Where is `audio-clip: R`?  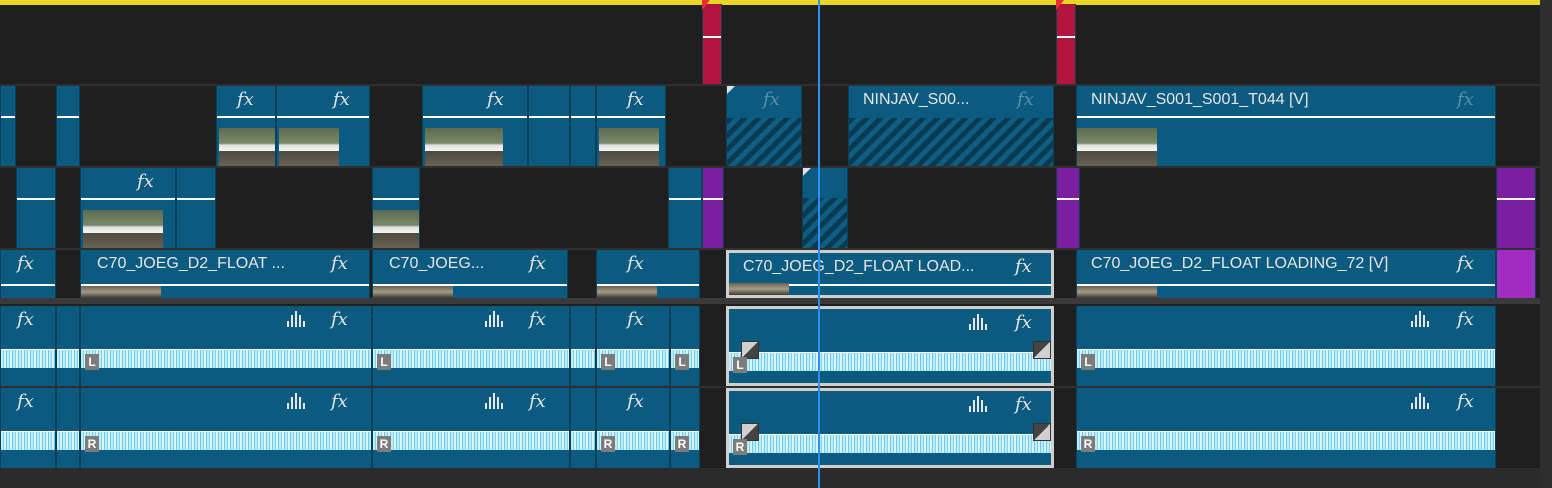 audio-clip: R is located at coordinates (685, 428).